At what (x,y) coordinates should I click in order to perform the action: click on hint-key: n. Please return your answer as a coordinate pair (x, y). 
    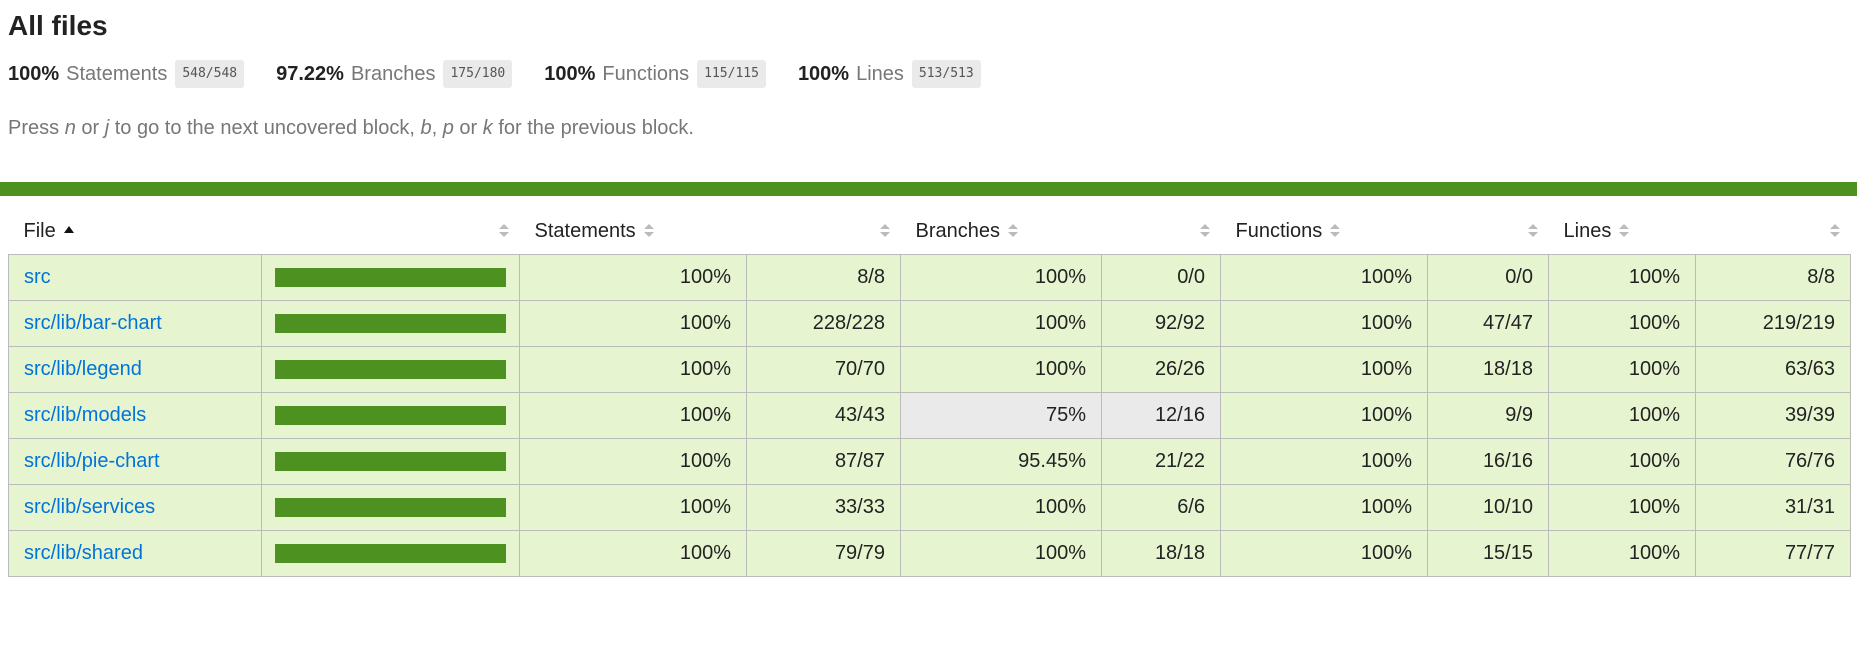
    Looking at the image, I should click on (70, 128).